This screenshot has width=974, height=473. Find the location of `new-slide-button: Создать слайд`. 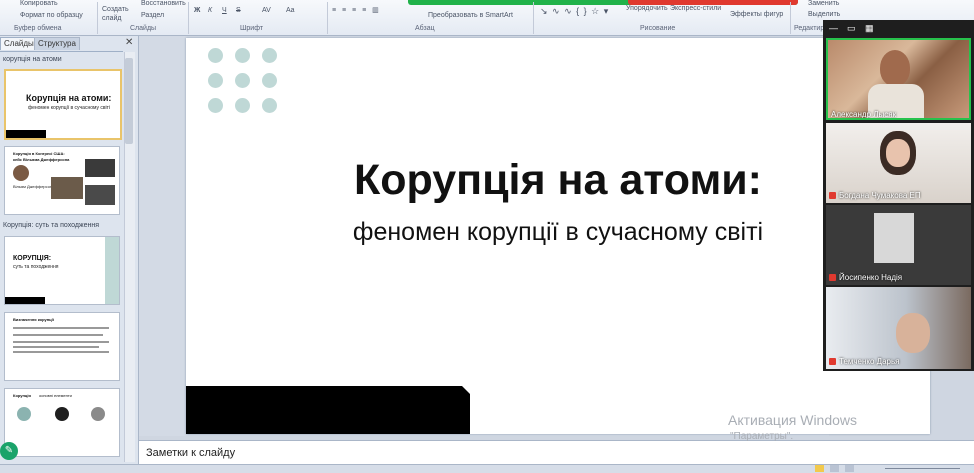

new-slide-button: Создать слайд is located at coordinates (115, 14).